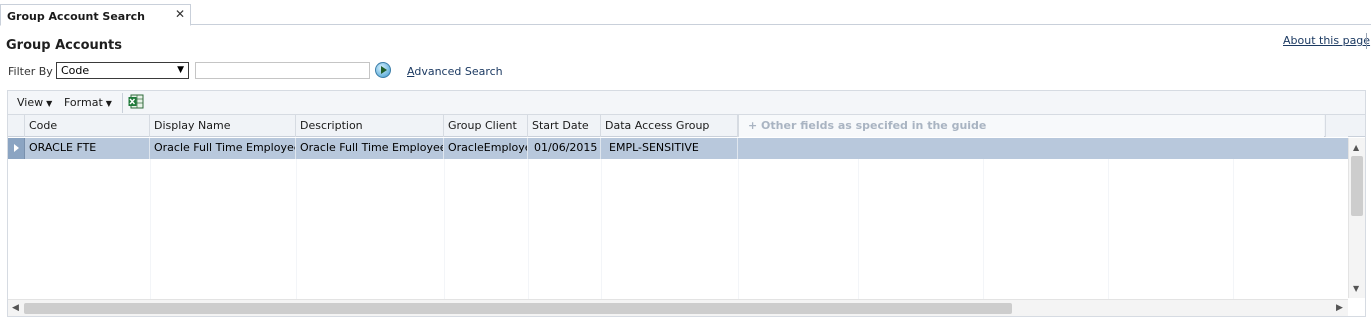 The height and width of the screenshot is (334, 1371). I want to click on filter-by-select: Code ▼, so click(122, 70).